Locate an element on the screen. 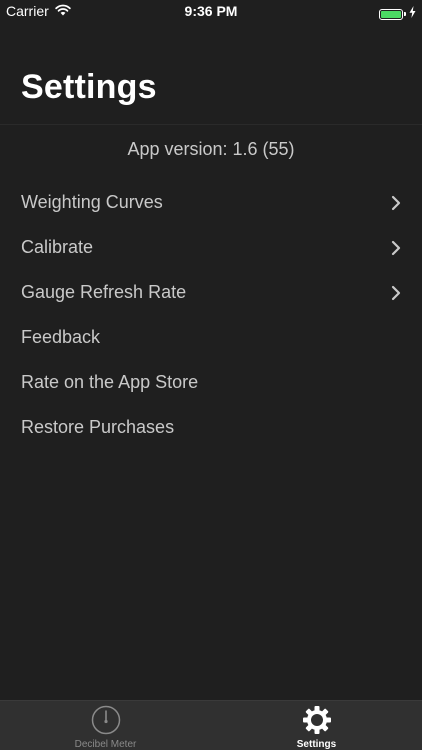 Image resolution: width=422 pixels, height=750 pixels. app-version-label: App version: 1.6 (55) is located at coordinates (211, 149).